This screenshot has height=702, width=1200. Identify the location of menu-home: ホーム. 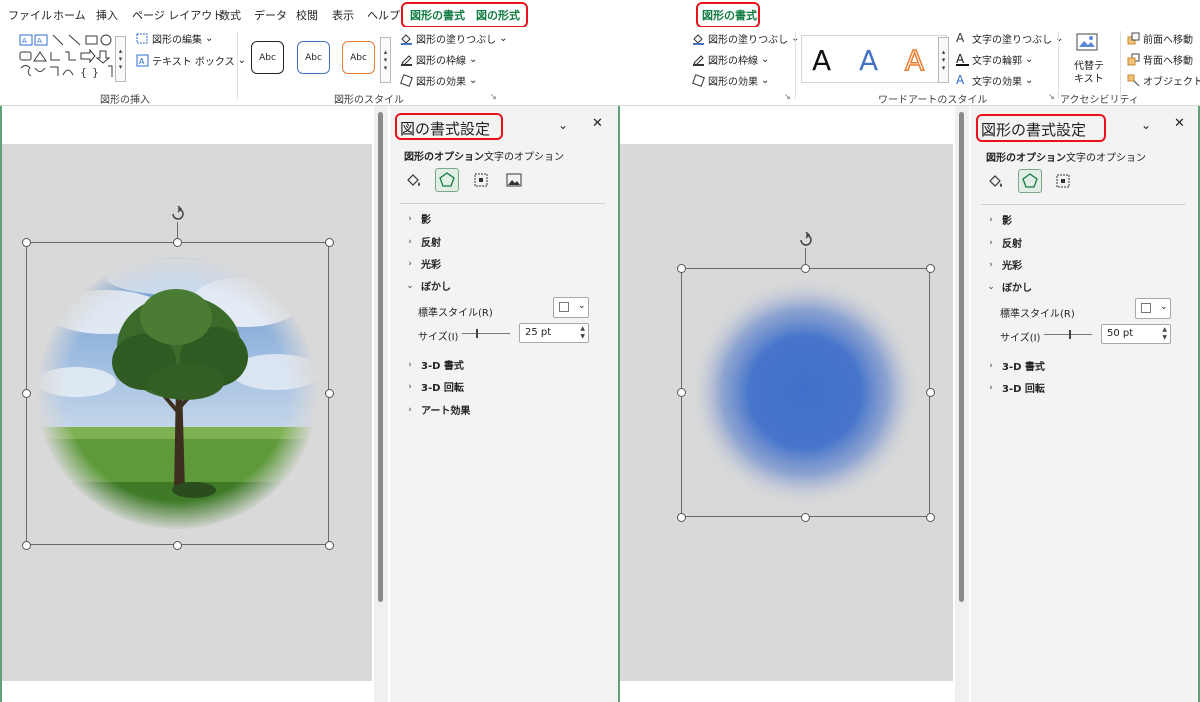
(69, 15).